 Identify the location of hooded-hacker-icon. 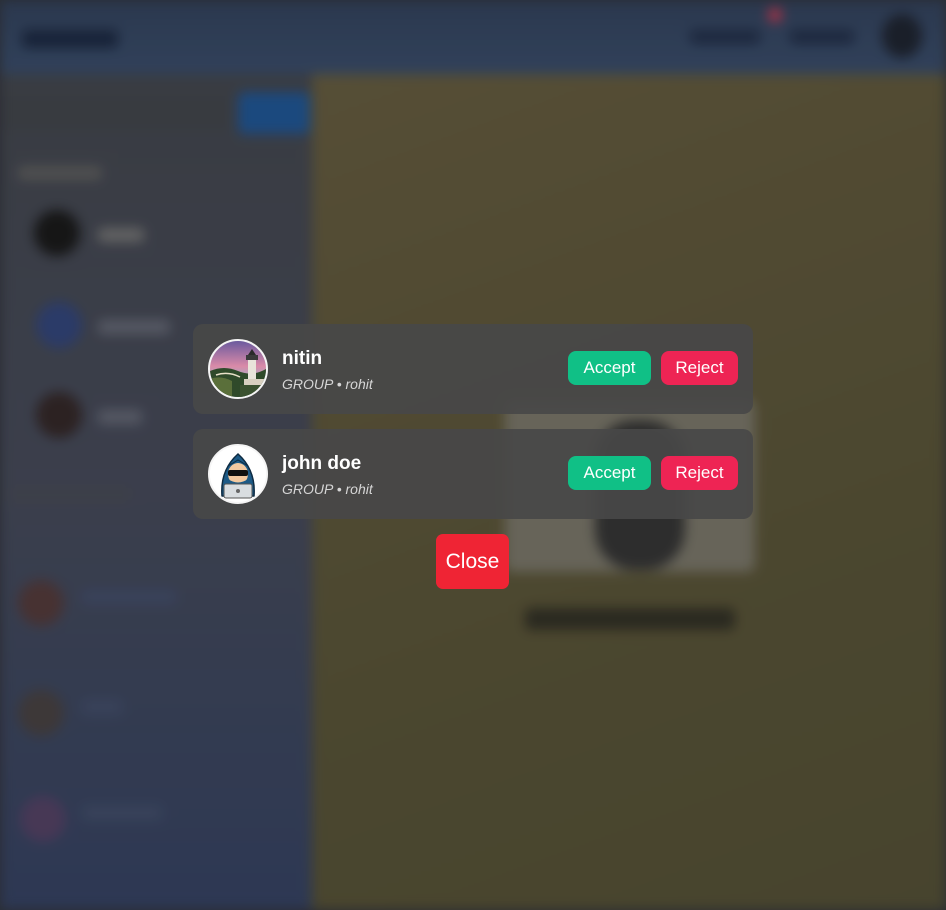
(238, 474).